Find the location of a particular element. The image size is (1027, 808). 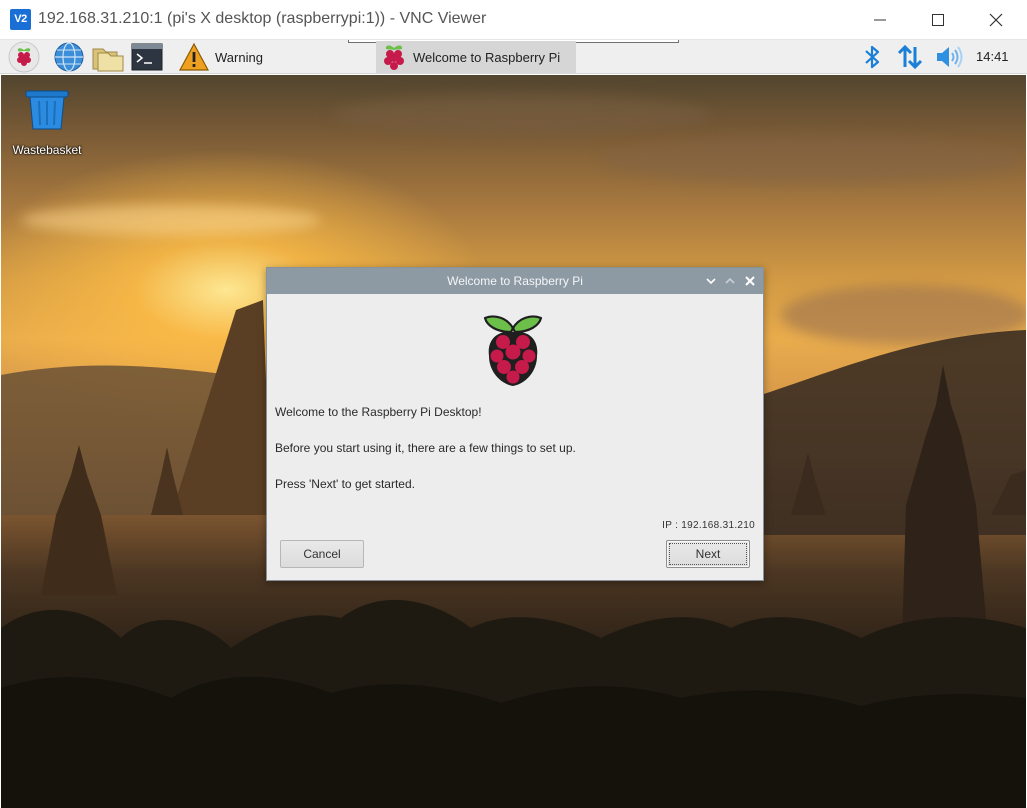

terminal-icon is located at coordinates (147, 57).